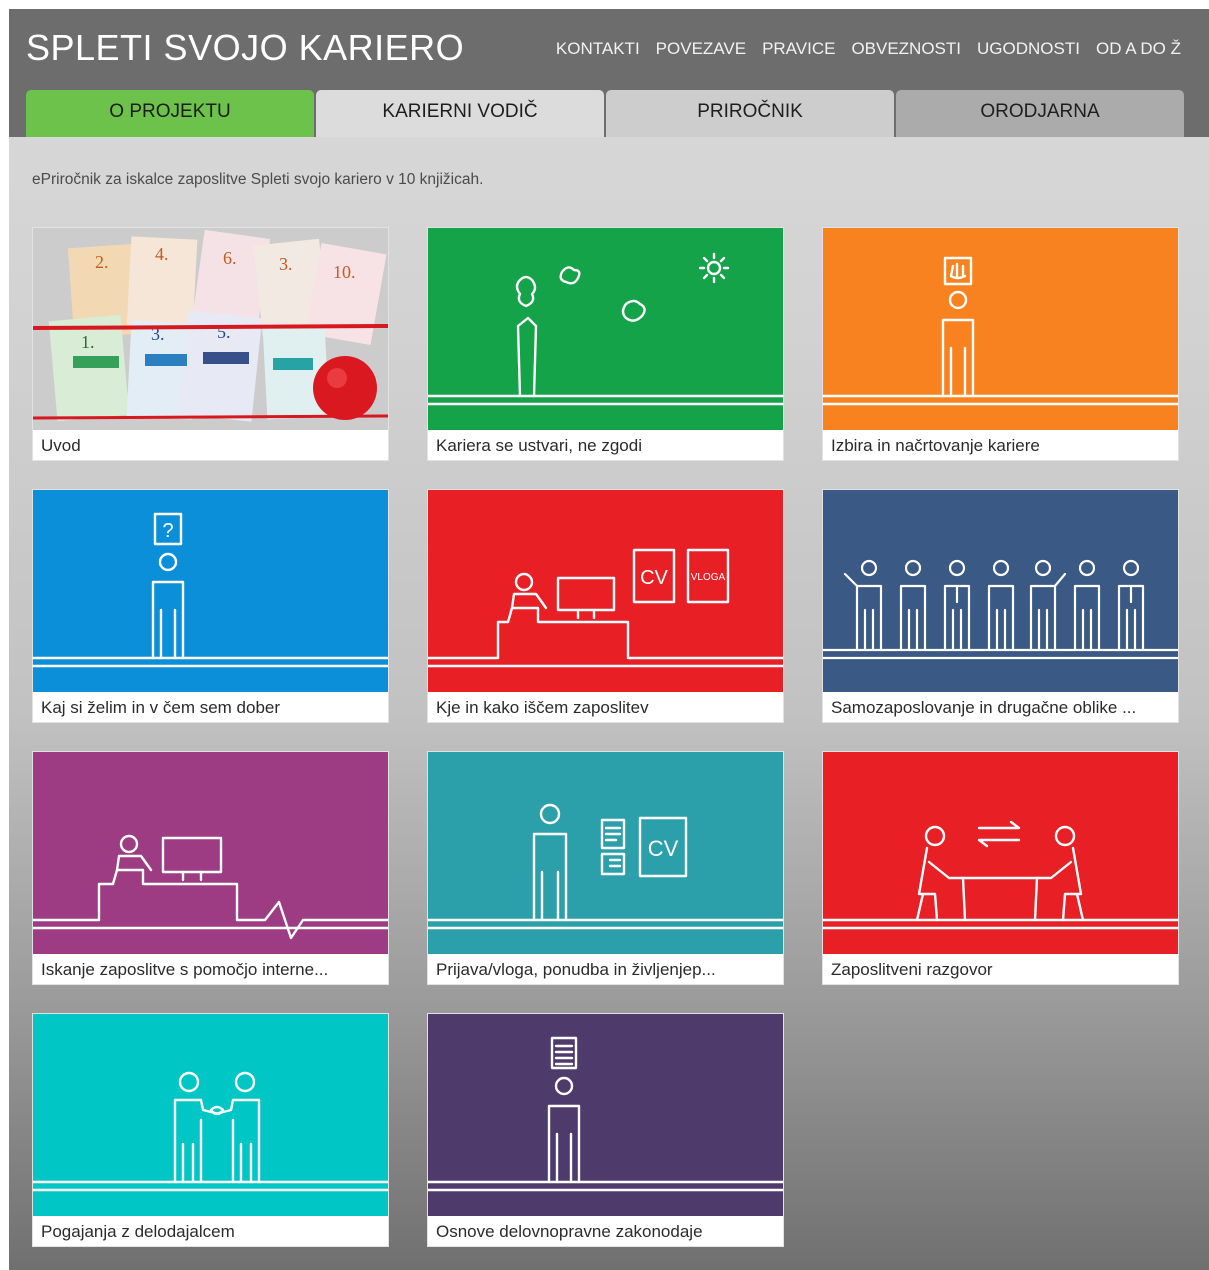  Describe the element at coordinates (906, 49) in the screenshot. I see `nav-link-obveznosti: OBVEZNOSTI` at that location.